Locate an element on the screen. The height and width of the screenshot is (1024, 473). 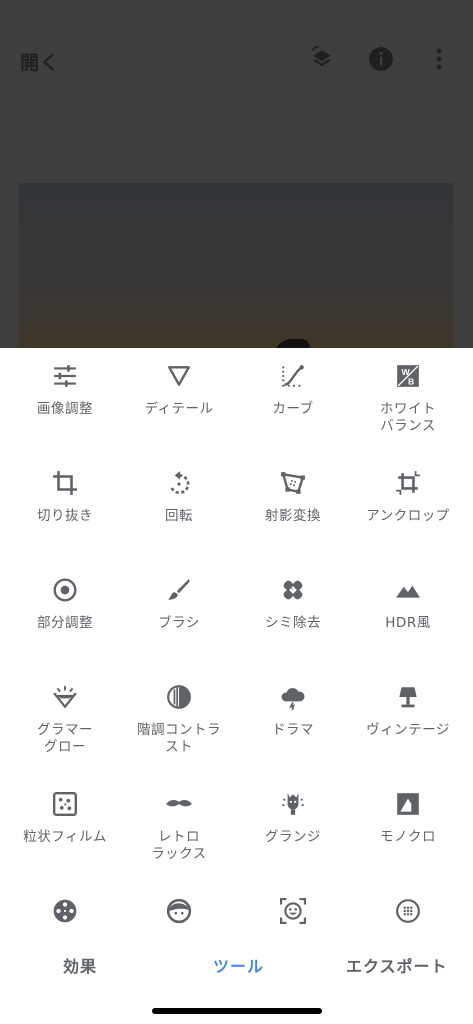
tab-export: エクスポート is located at coordinates (397, 965).